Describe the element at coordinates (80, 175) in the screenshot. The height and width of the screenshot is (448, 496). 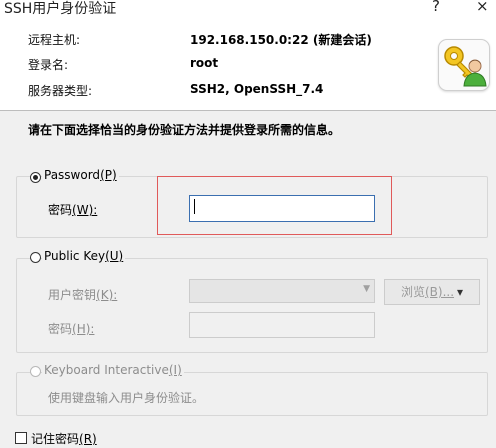
I see `password-radio-label: Password(P)` at that location.